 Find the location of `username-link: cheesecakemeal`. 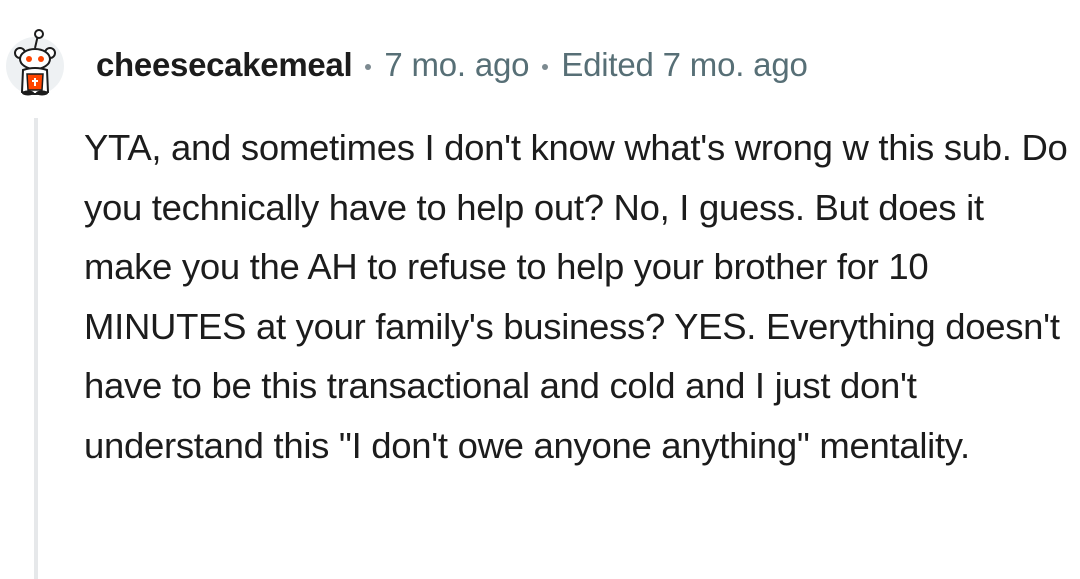

username-link: cheesecakemeal is located at coordinates (224, 65).